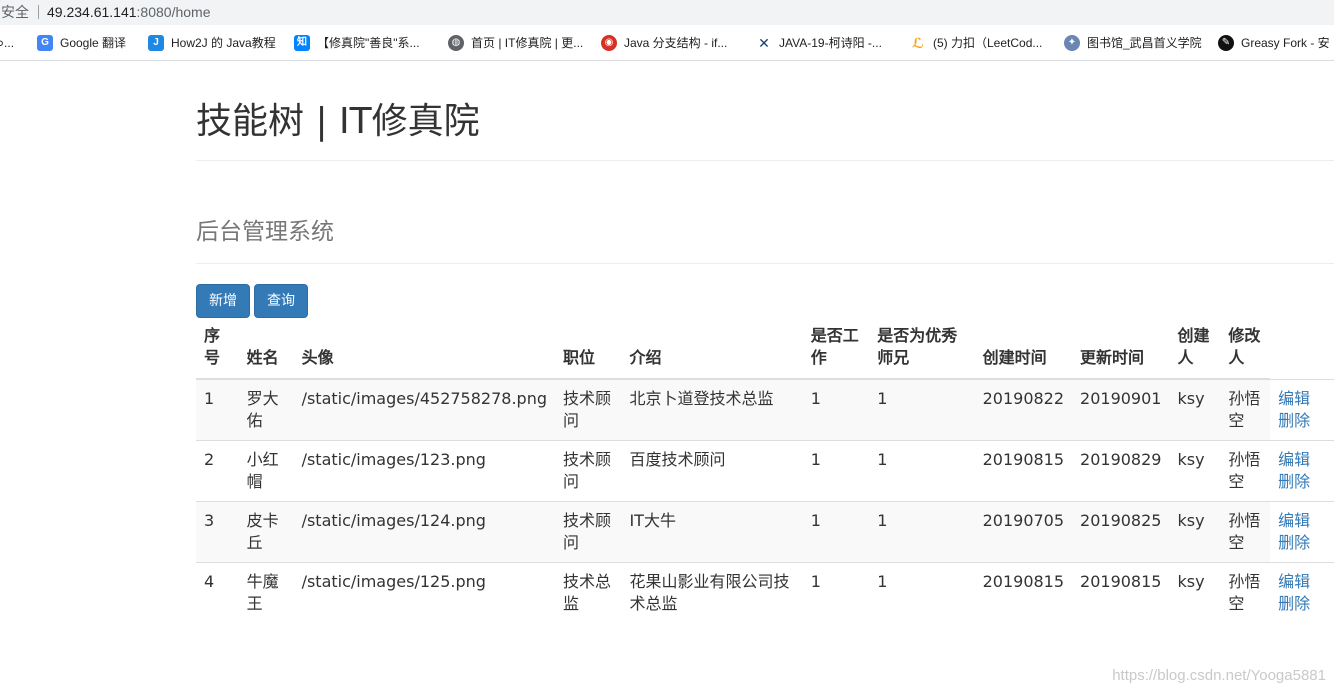 Image resolution: width=1334 pixels, height=690 pixels. Describe the element at coordinates (588, 593) in the screenshot. I see `cell-position: 技术总监` at that location.